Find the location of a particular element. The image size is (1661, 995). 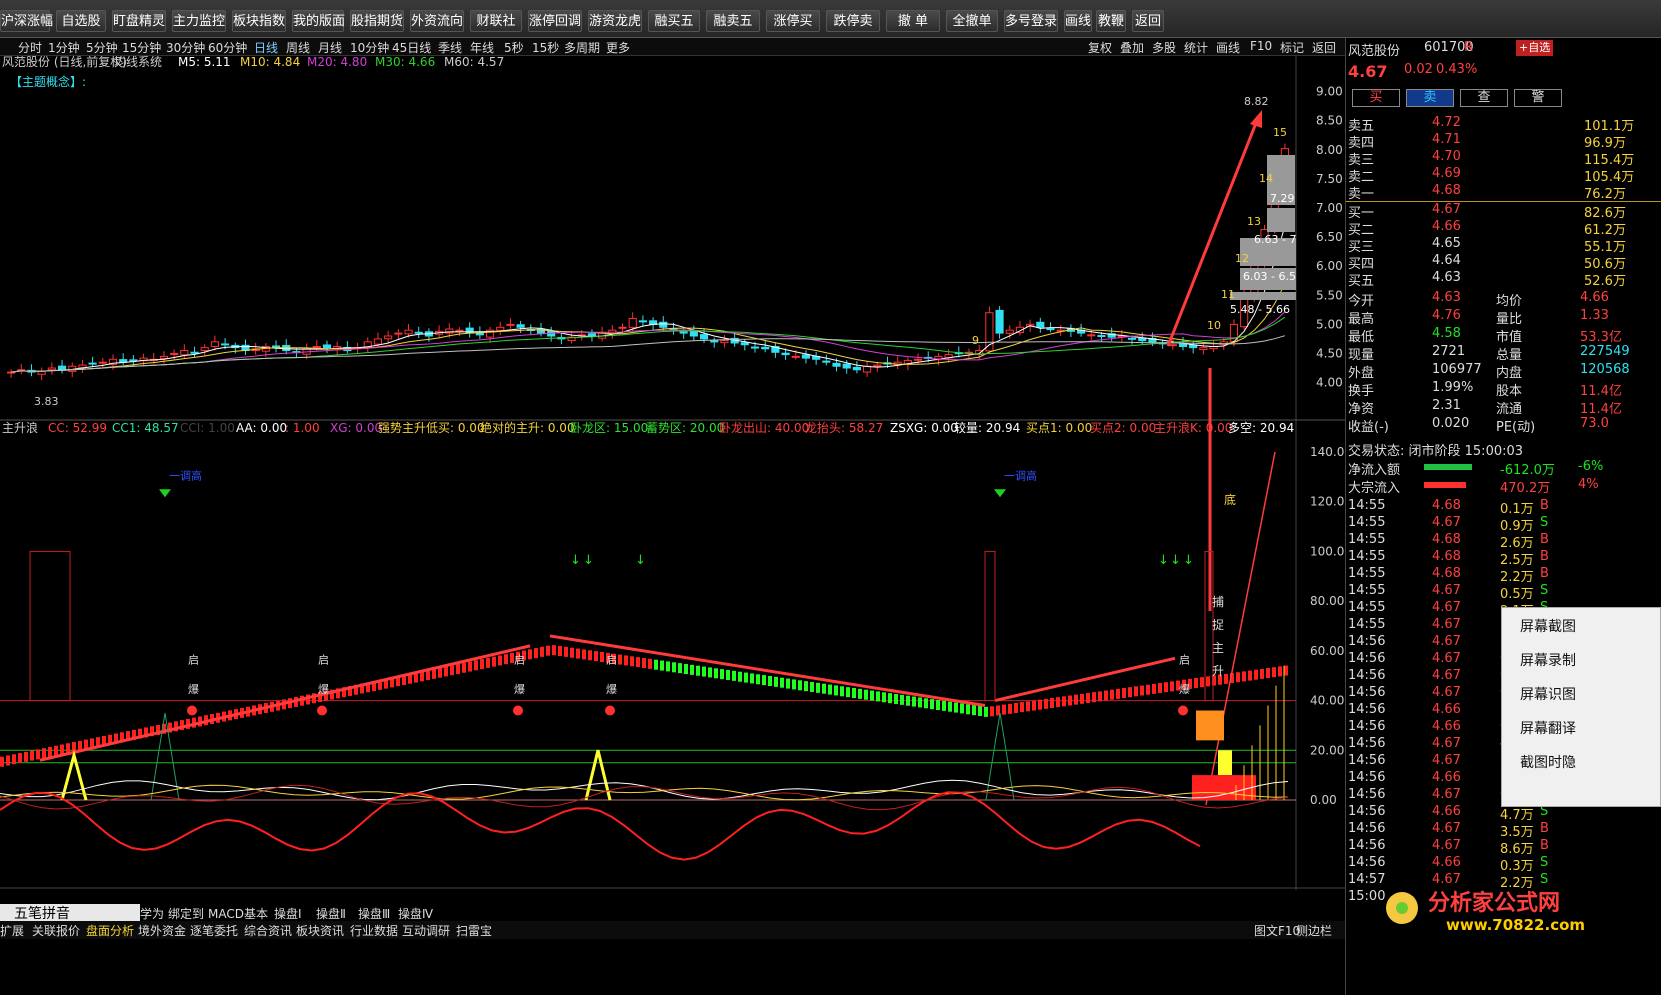

toolbar-button-8: 财联社 is located at coordinates (496, 21).